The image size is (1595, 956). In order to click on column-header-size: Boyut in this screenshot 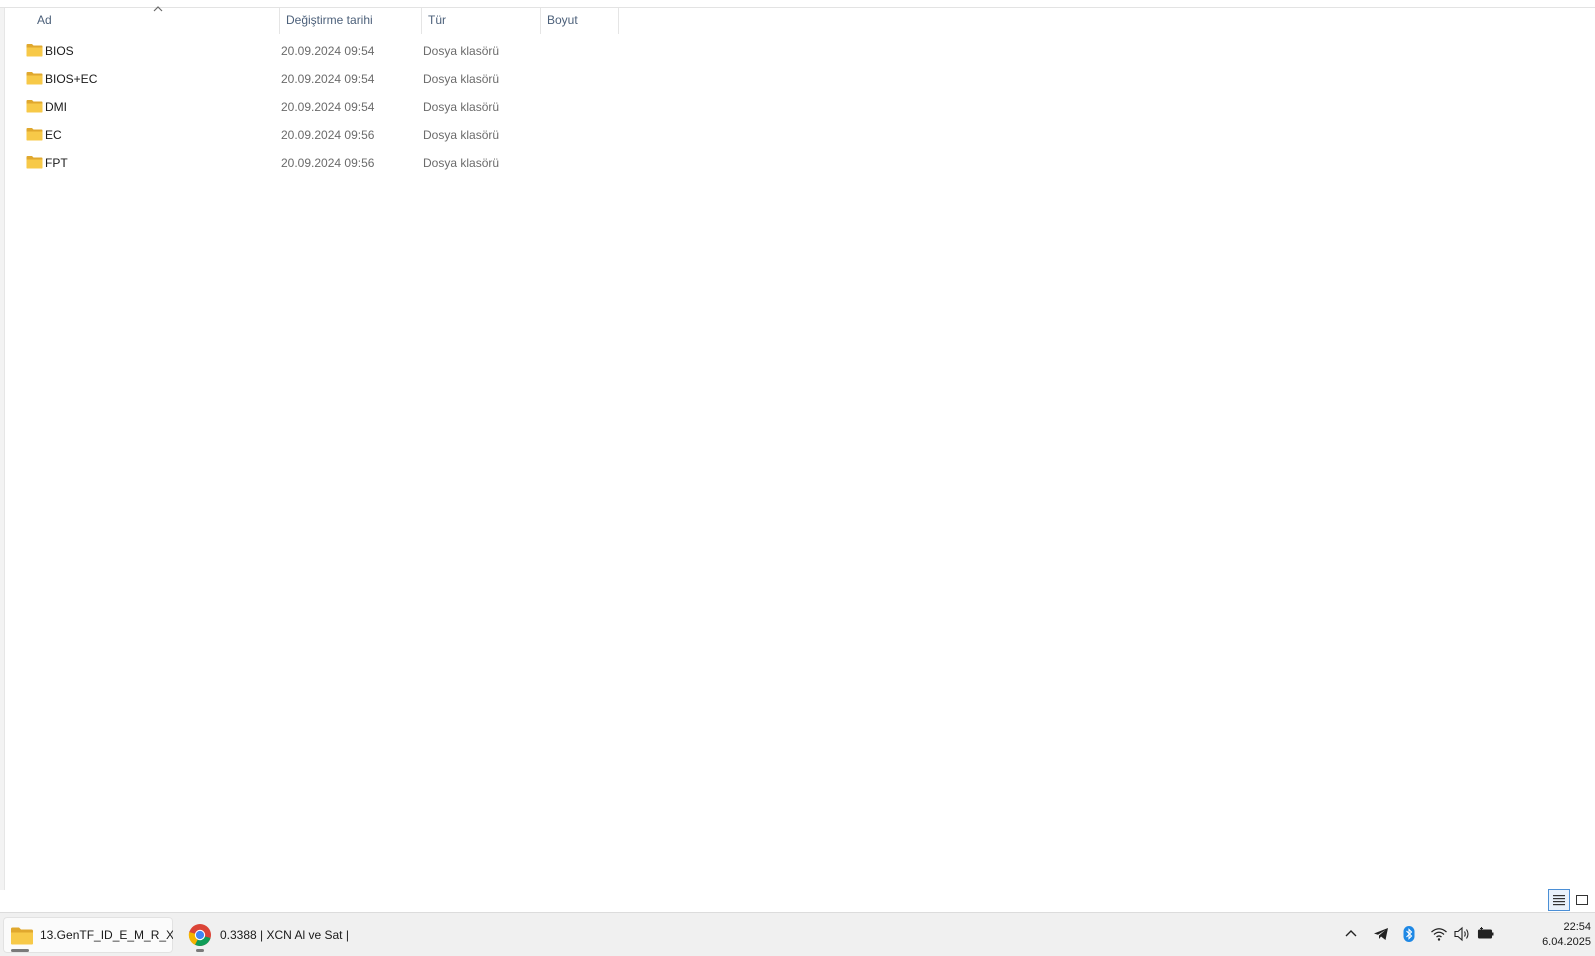, I will do `click(580, 21)`.